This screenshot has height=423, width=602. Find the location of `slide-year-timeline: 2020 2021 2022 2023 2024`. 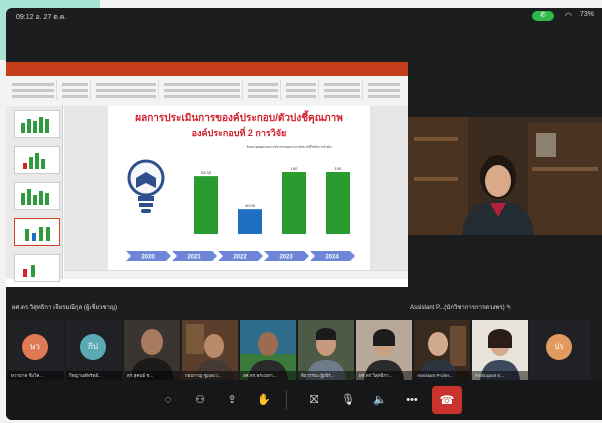

slide-year-timeline: 2020 2021 2022 2023 2024 is located at coordinates (240, 256).